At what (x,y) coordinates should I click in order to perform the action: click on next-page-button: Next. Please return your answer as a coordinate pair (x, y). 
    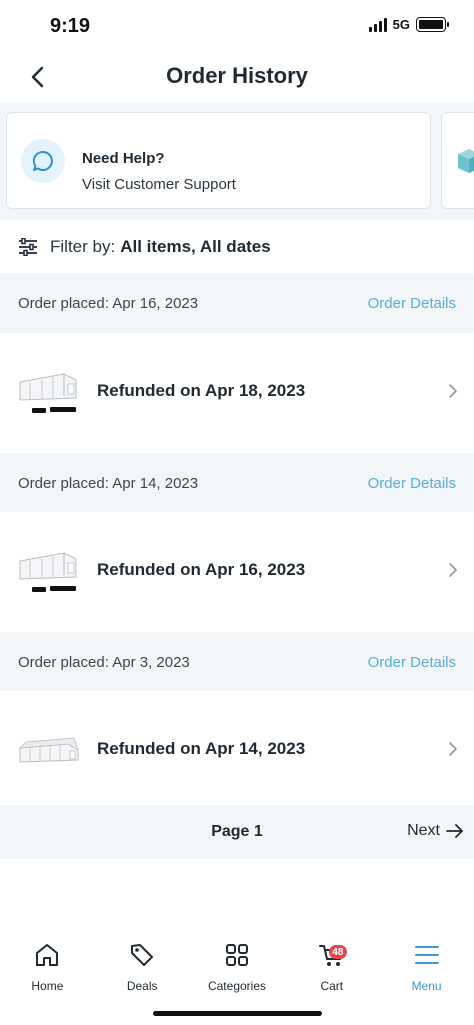
    Looking at the image, I should click on (435, 831).